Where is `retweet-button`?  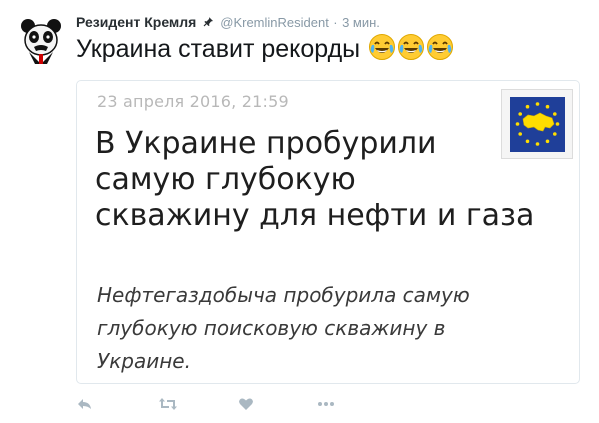
retweet-button is located at coordinates (168, 404).